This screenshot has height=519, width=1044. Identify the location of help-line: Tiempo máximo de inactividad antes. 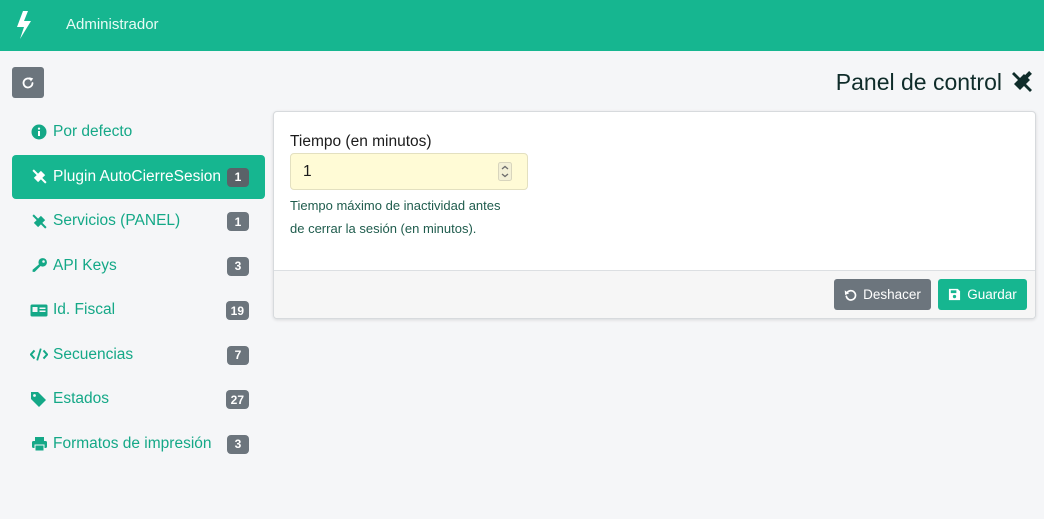
(395, 205).